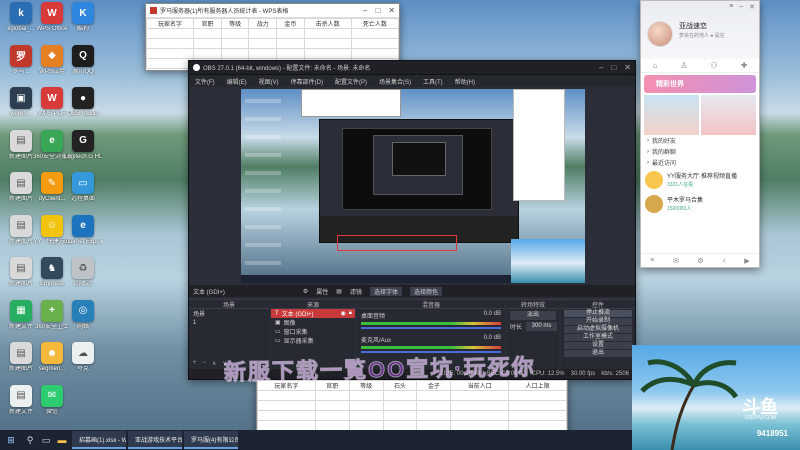 The height and width of the screenshot is (450, 800). Describe the element at coordinates (290, 23) in the screenshot. I see `column-header: 金币` at that location.